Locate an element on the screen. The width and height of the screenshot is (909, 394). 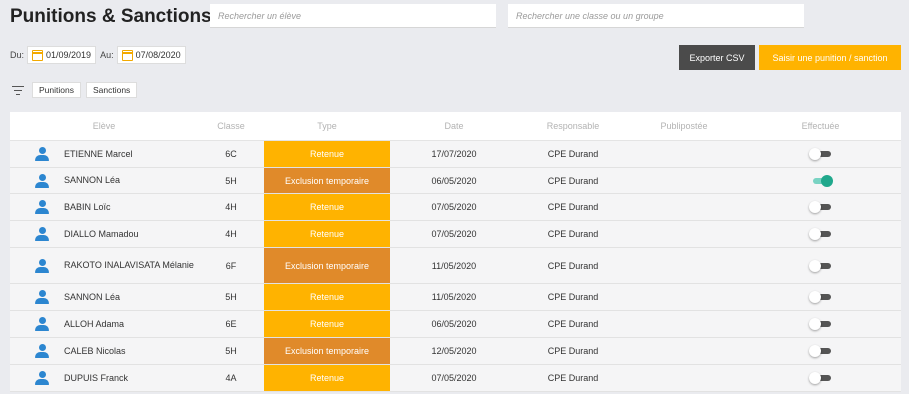
from-date-value: 01/09/2019 is located at coordinates (69, 55).